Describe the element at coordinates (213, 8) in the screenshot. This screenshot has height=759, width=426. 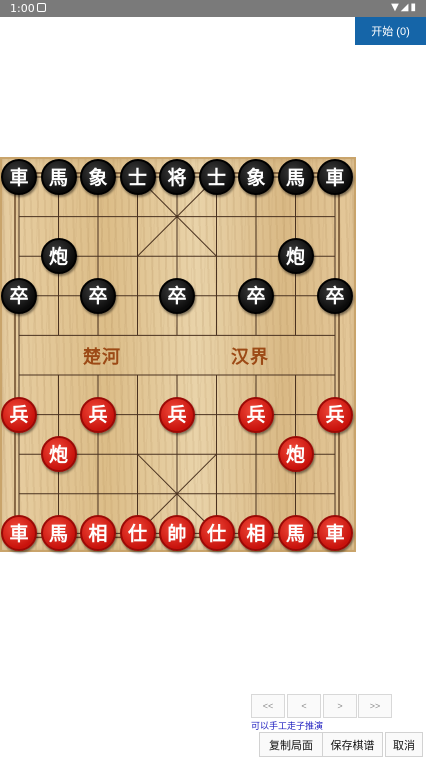
I see `status-bar: 1:00 ▼◢▮` at that location.